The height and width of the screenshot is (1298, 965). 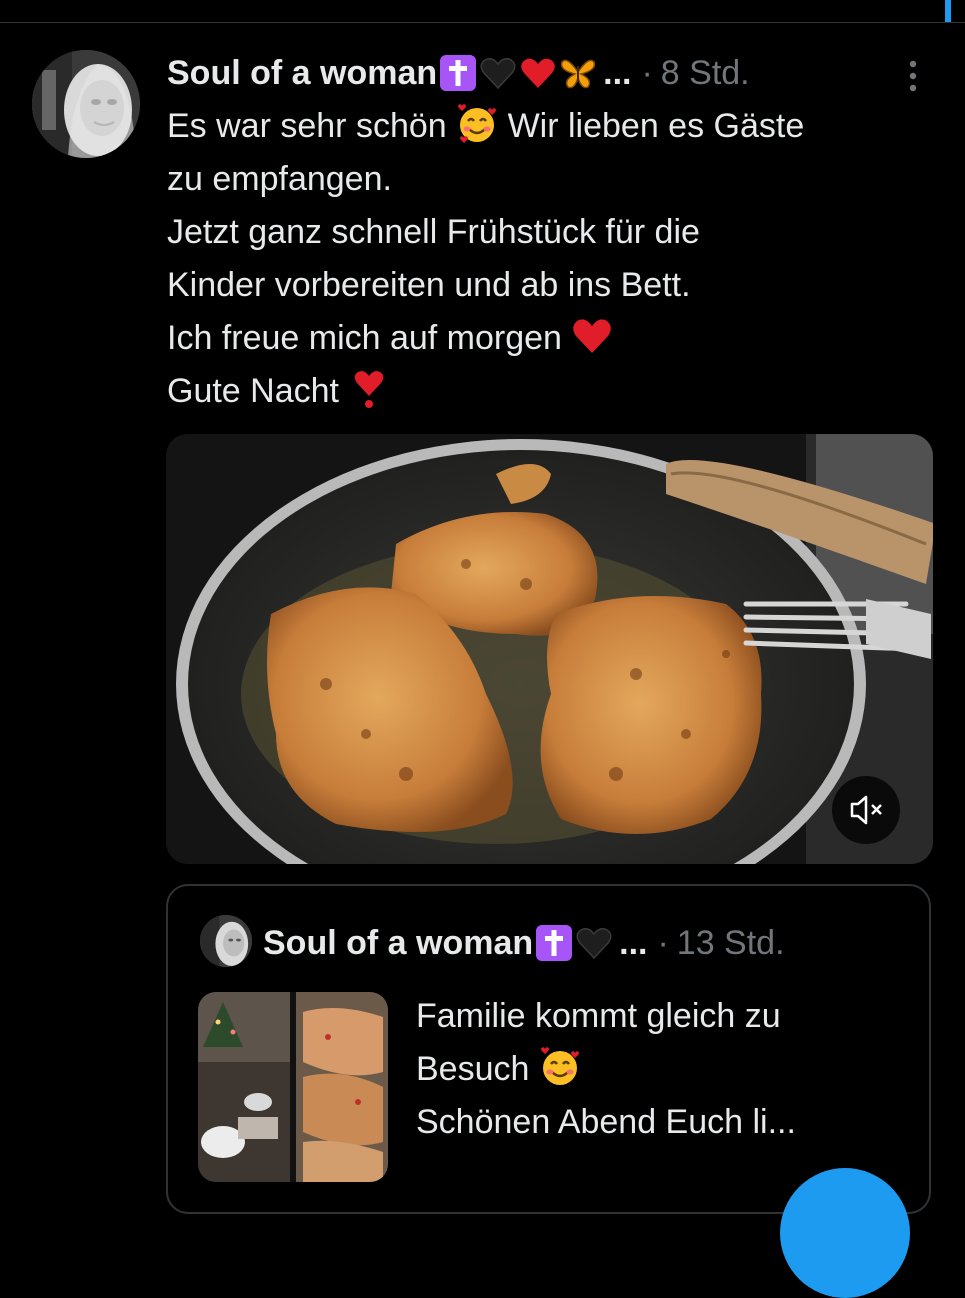 I want to click on quoted-text-line: Besuch, so click(x=666, y=1069).